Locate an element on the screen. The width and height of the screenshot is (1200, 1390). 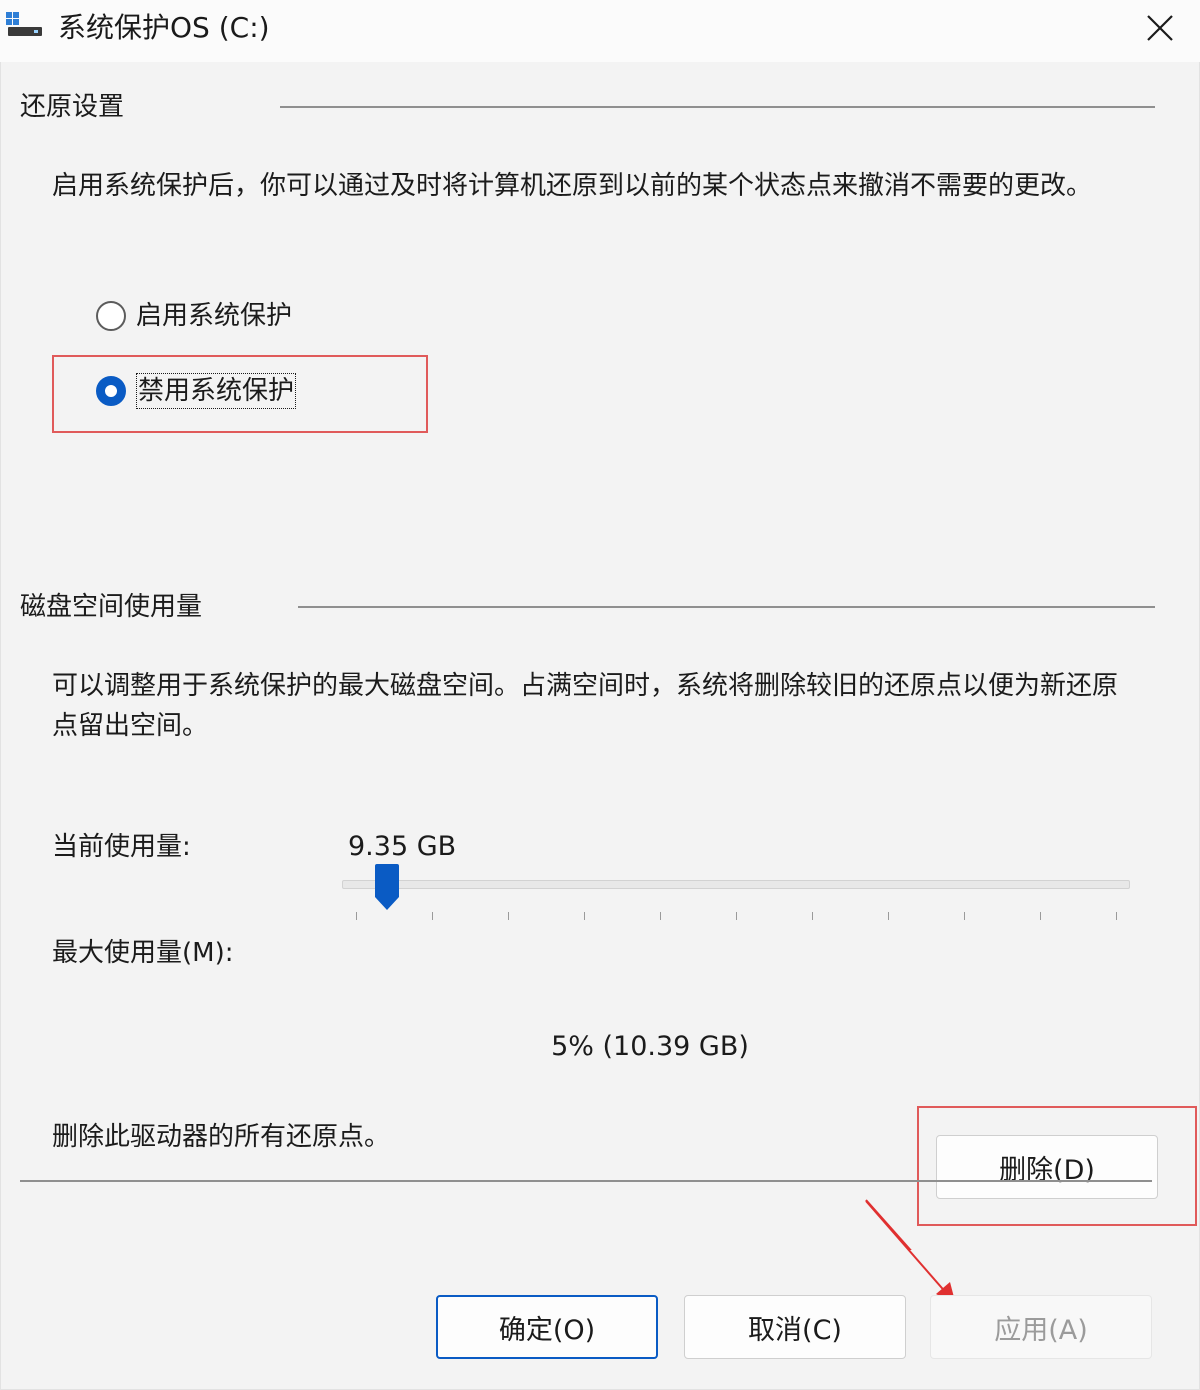
close-icon is located at coordinates (1160, 28).